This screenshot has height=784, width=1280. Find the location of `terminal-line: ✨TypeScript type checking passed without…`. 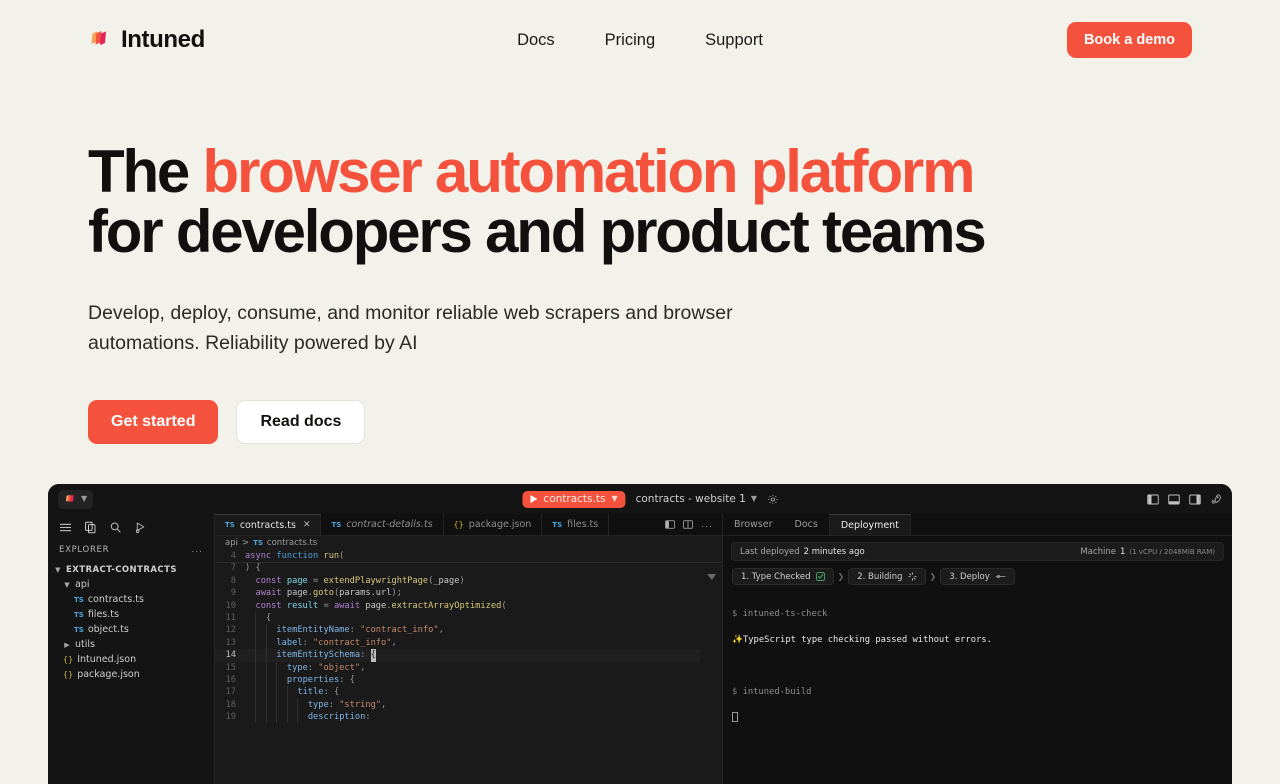

terminal-line: ✨TypeScript type checking passed without… is located at coordinates (977, 640).